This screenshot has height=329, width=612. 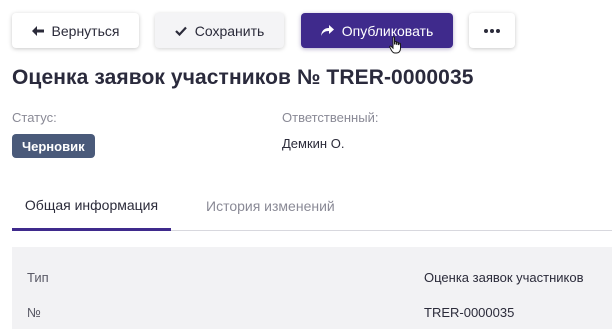 I want to click on tab-bar: Общая информация История изменений, so click(x=312, y=206).